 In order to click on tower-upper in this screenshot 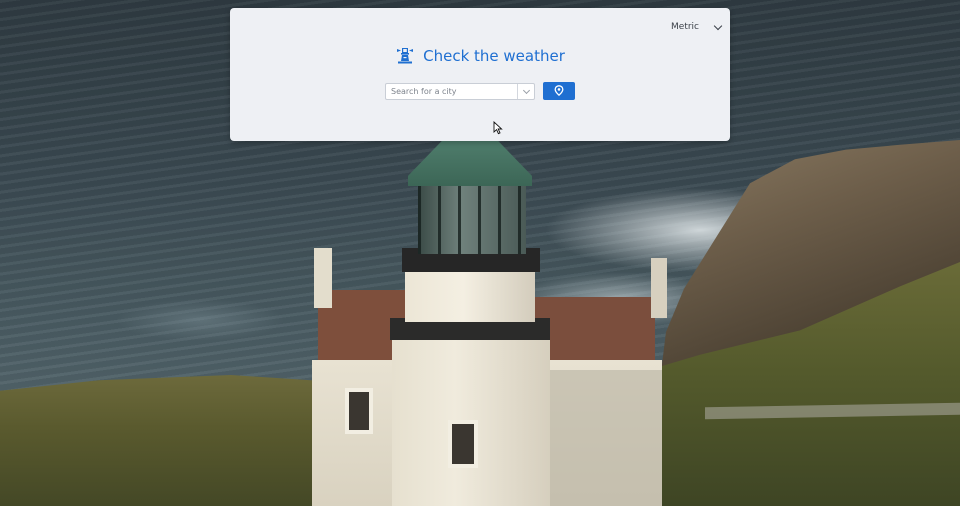, I will do `click(470, 295)`.